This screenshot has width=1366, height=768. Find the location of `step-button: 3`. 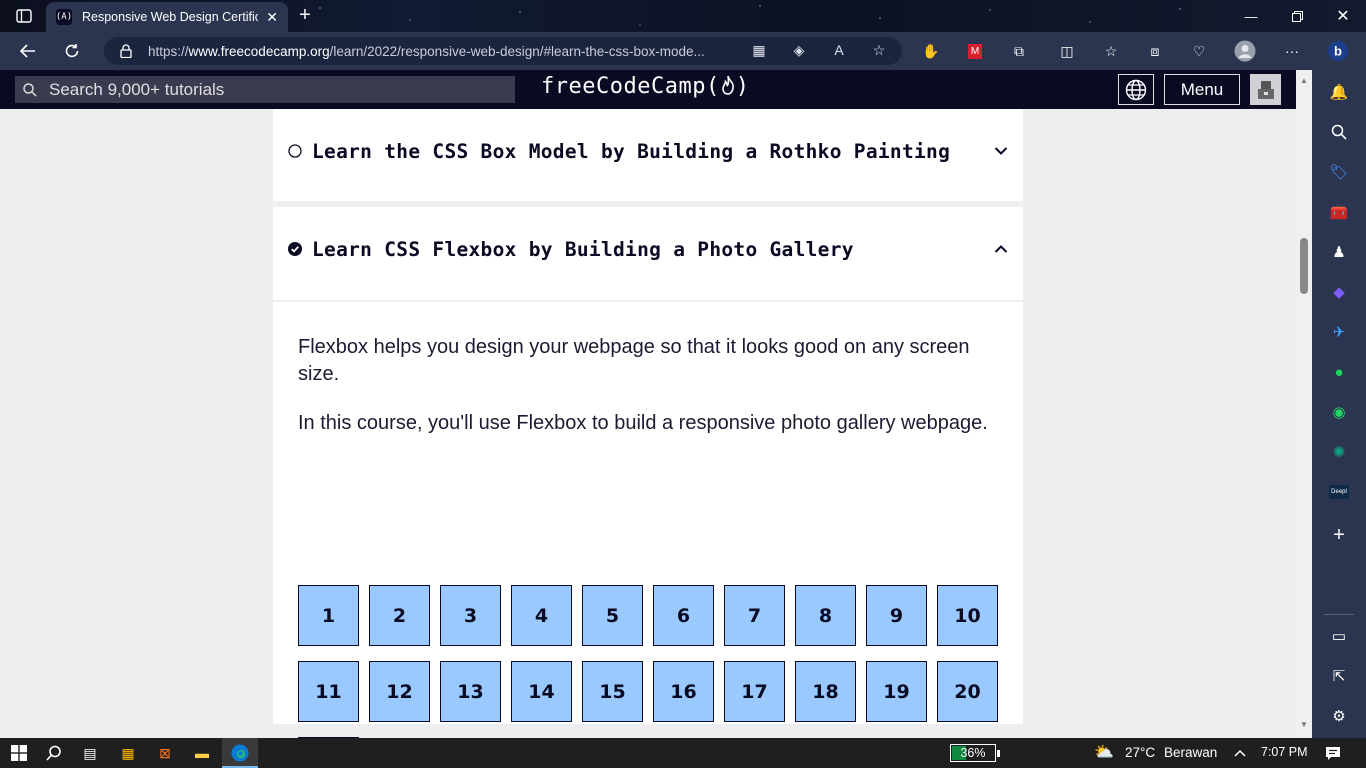

step-button: 3 is located at coordinates (470, 615).